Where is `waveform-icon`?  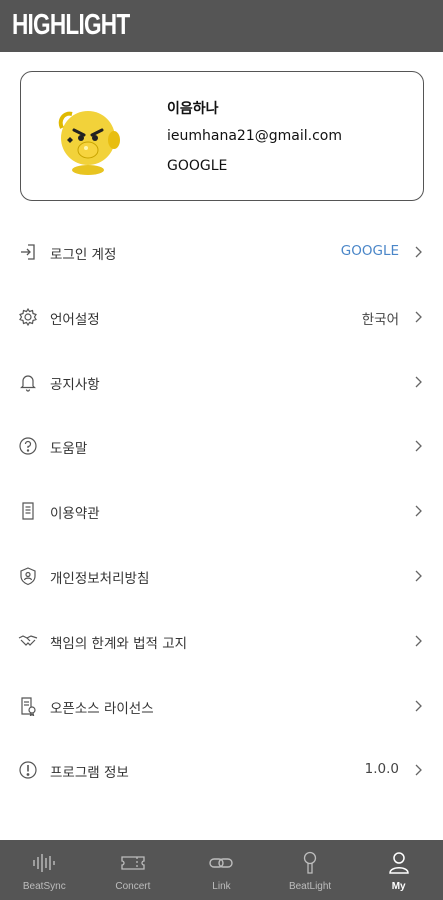
waveform-icon is located at coordinates (44, 863).